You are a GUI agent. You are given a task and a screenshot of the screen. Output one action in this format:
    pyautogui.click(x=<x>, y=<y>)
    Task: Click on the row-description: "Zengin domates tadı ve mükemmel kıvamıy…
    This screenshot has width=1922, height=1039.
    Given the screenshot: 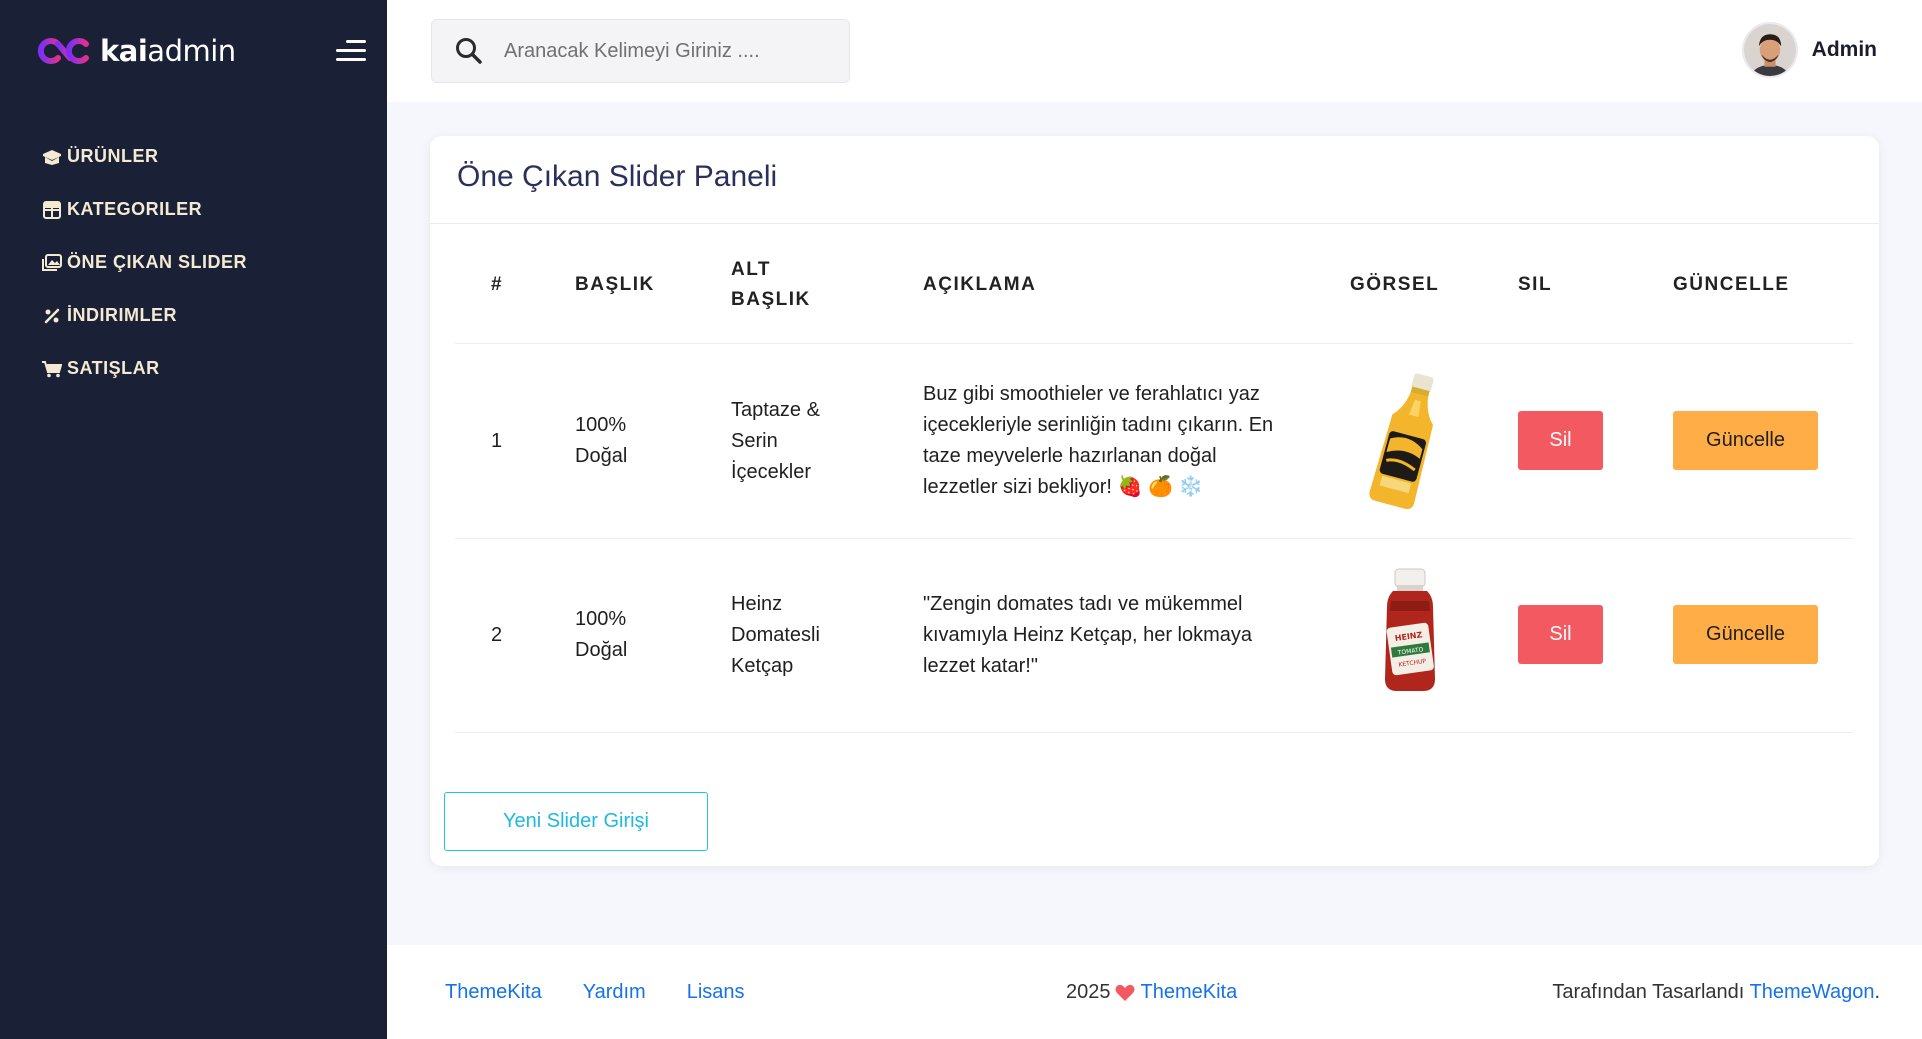 What is the action you would take?
    pyautogui.click(x=1088, y=635)
    